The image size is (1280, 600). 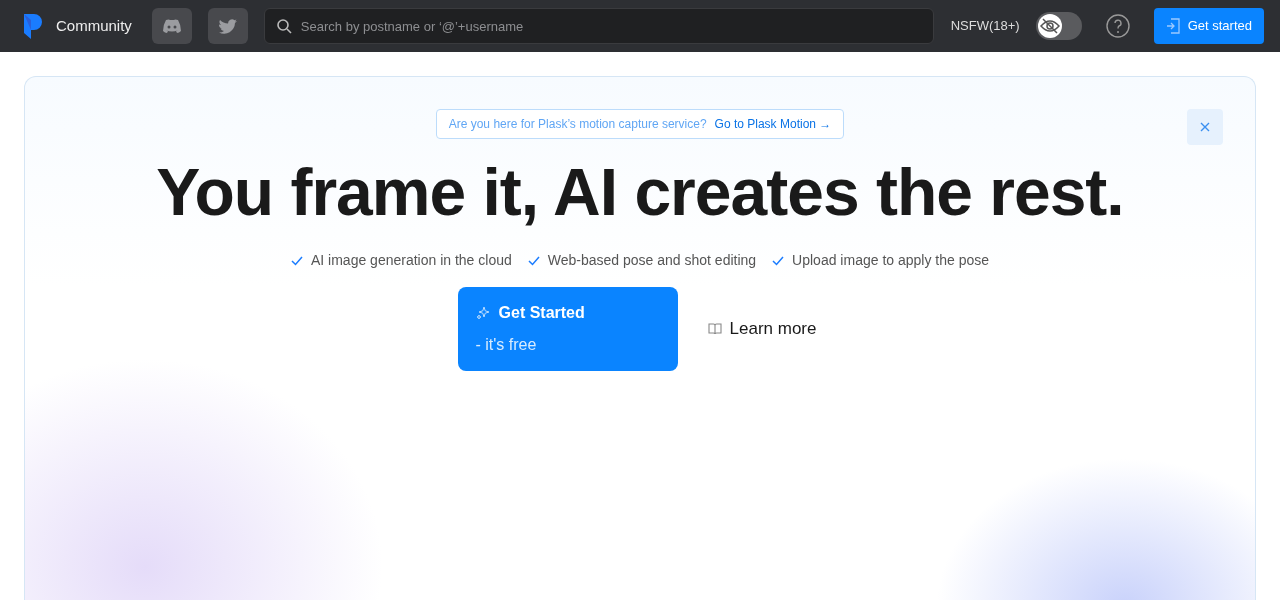 I want to click on close-icon, so click(x=1205, y=127).